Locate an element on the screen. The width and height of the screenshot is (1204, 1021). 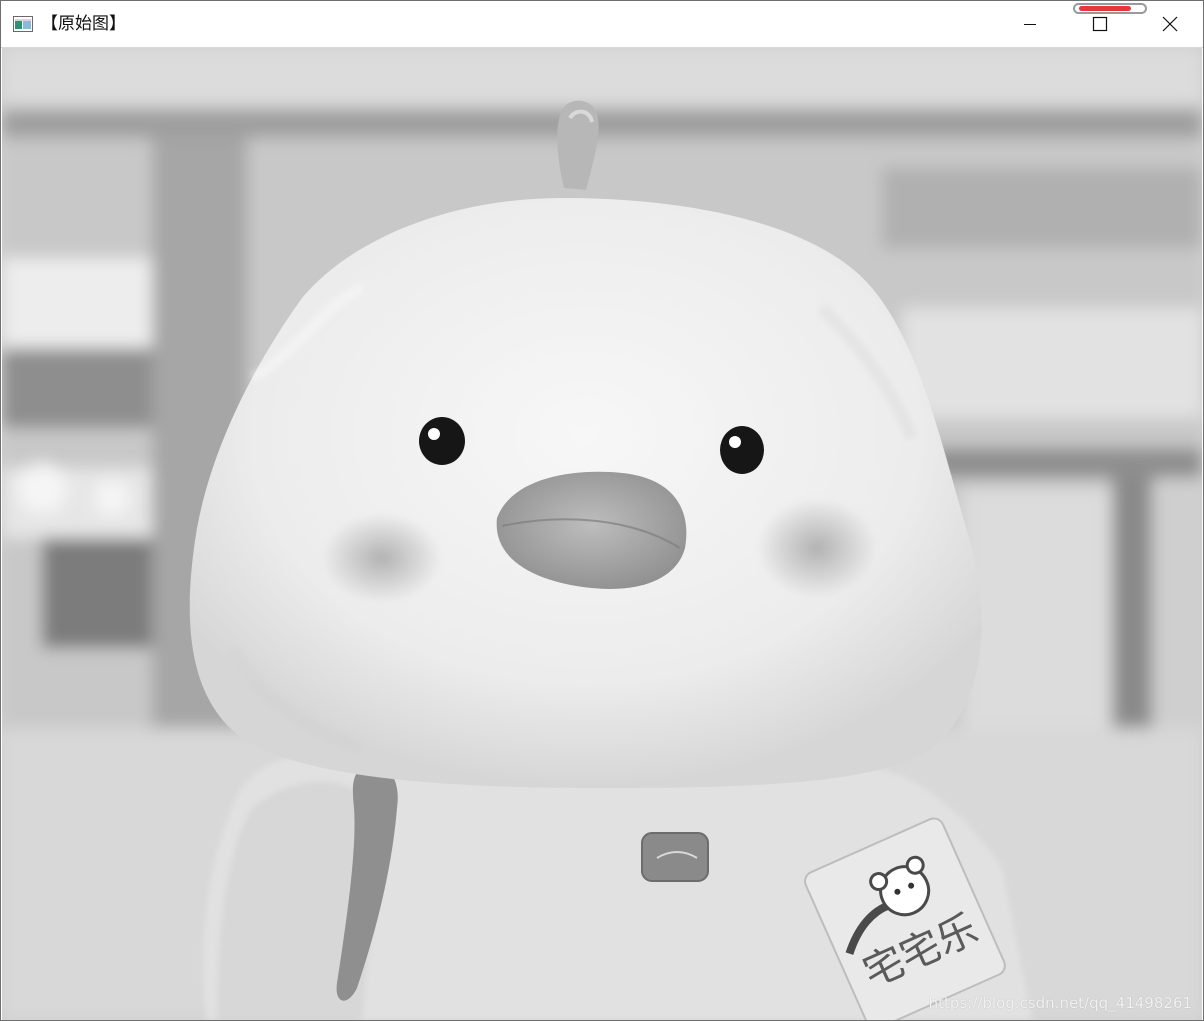
watermark-text: https://blog.csdn.net/qq_41498261 is located at coordinates (1060, 1003).